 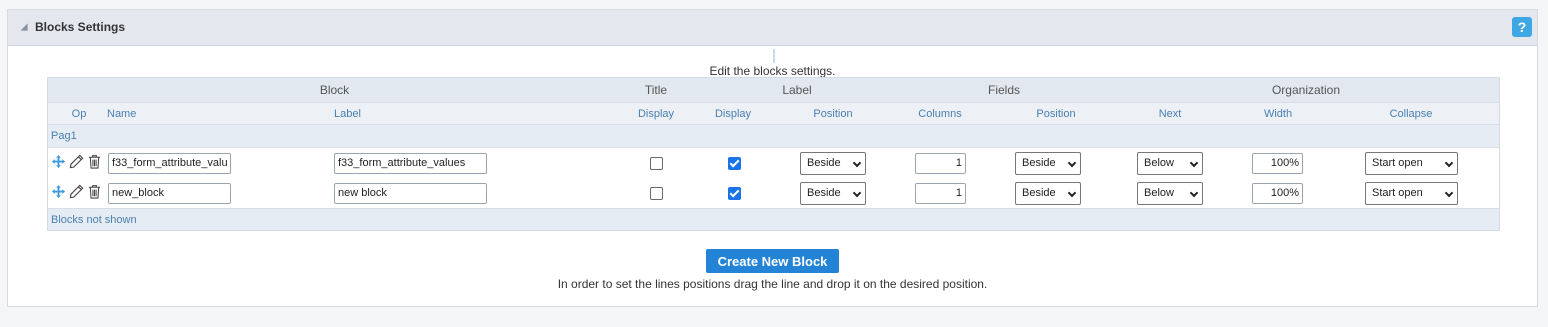 What do you see at coordinates (1170, 113) in the screenshot?
I see `col-next: Next` at bounding box center [1170, 113].